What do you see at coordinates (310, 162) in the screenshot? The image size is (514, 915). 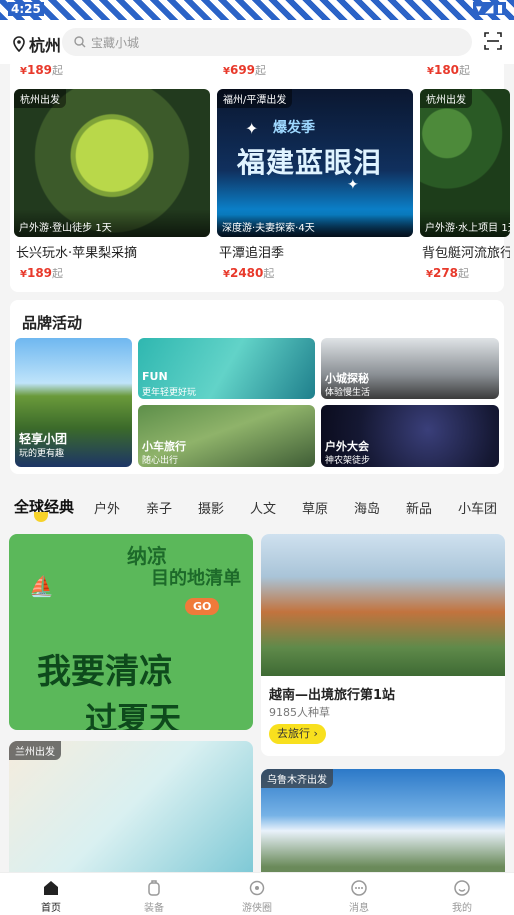 I see `tile-overlay-big: 福建蓝眼泪` at bounding box center [310, 162].